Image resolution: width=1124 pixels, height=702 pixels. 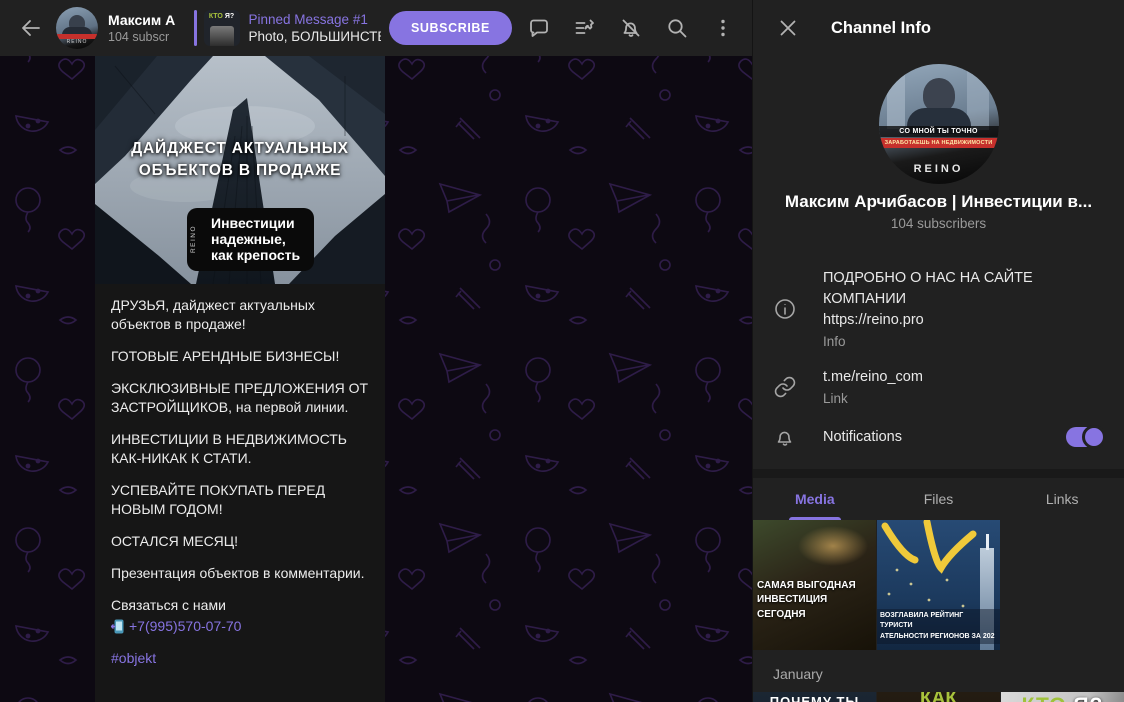 What do you see at coordinates (785, 309) in the screenshot?
I see `info-icon` at bounding box center [785, 309].